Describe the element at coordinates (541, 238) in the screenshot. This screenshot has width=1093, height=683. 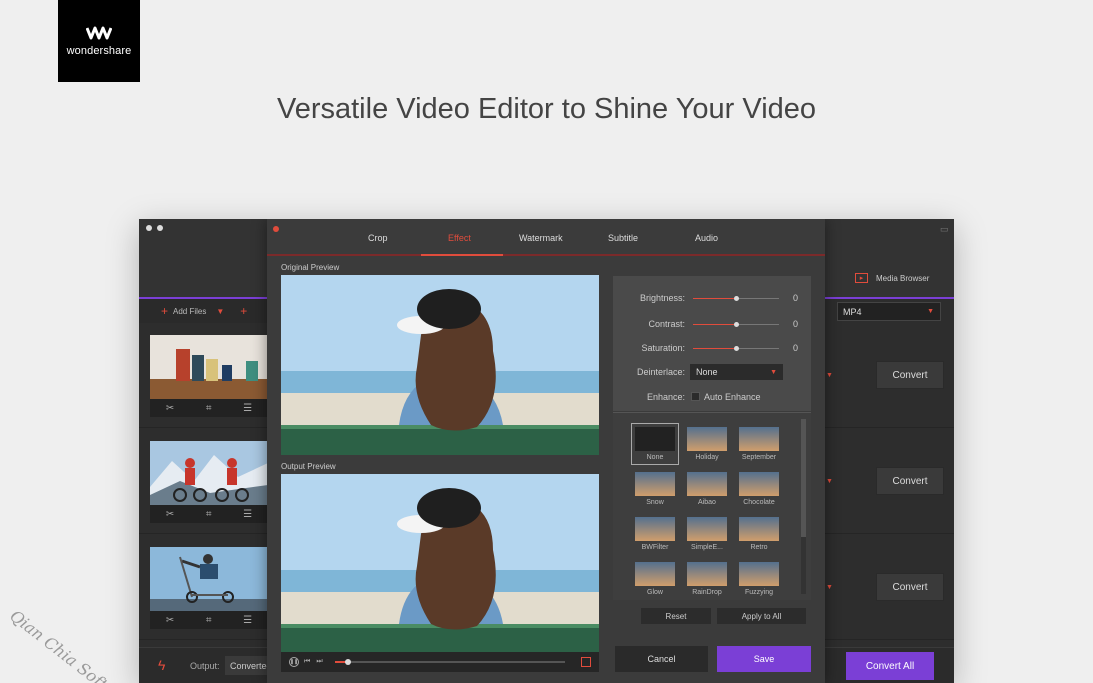
I see `tab-watermark: Watermark` at that location.